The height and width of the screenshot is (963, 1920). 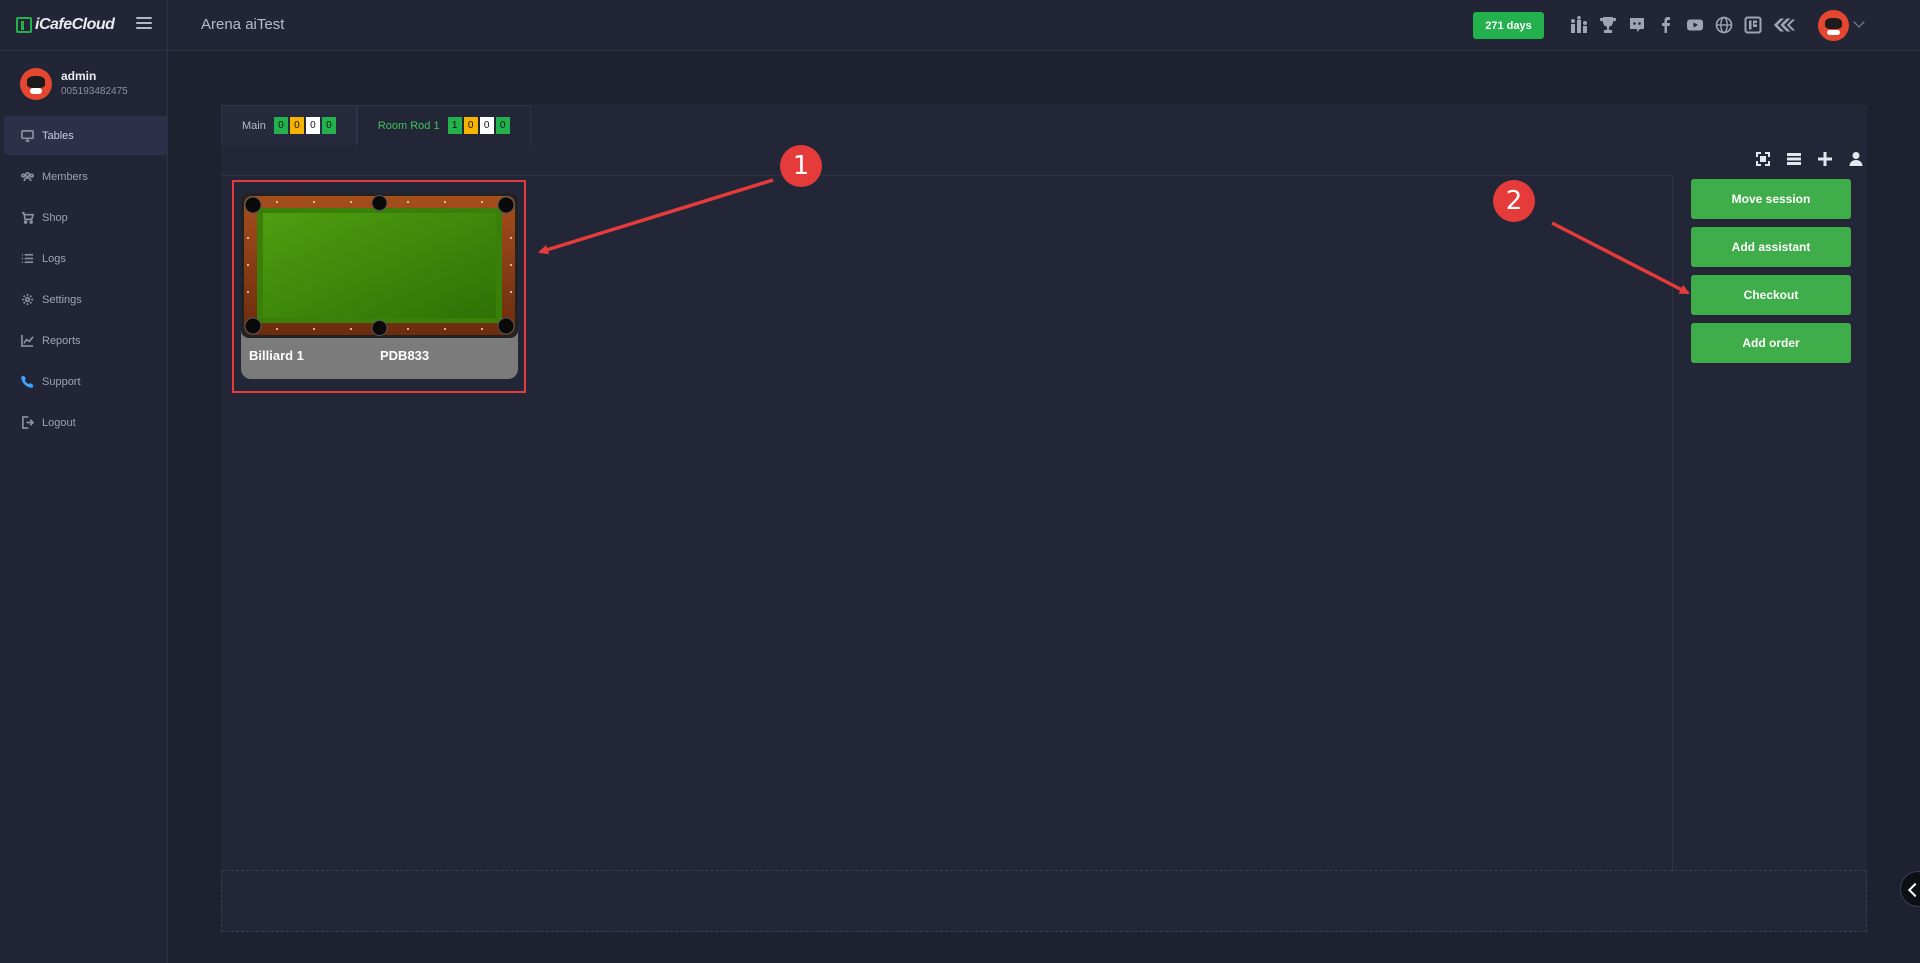 What do you see at coordinates (1771, 247) in the screenshot?
I see `add-assistant-button: Add assistant` at bounding box center [1771, 247].